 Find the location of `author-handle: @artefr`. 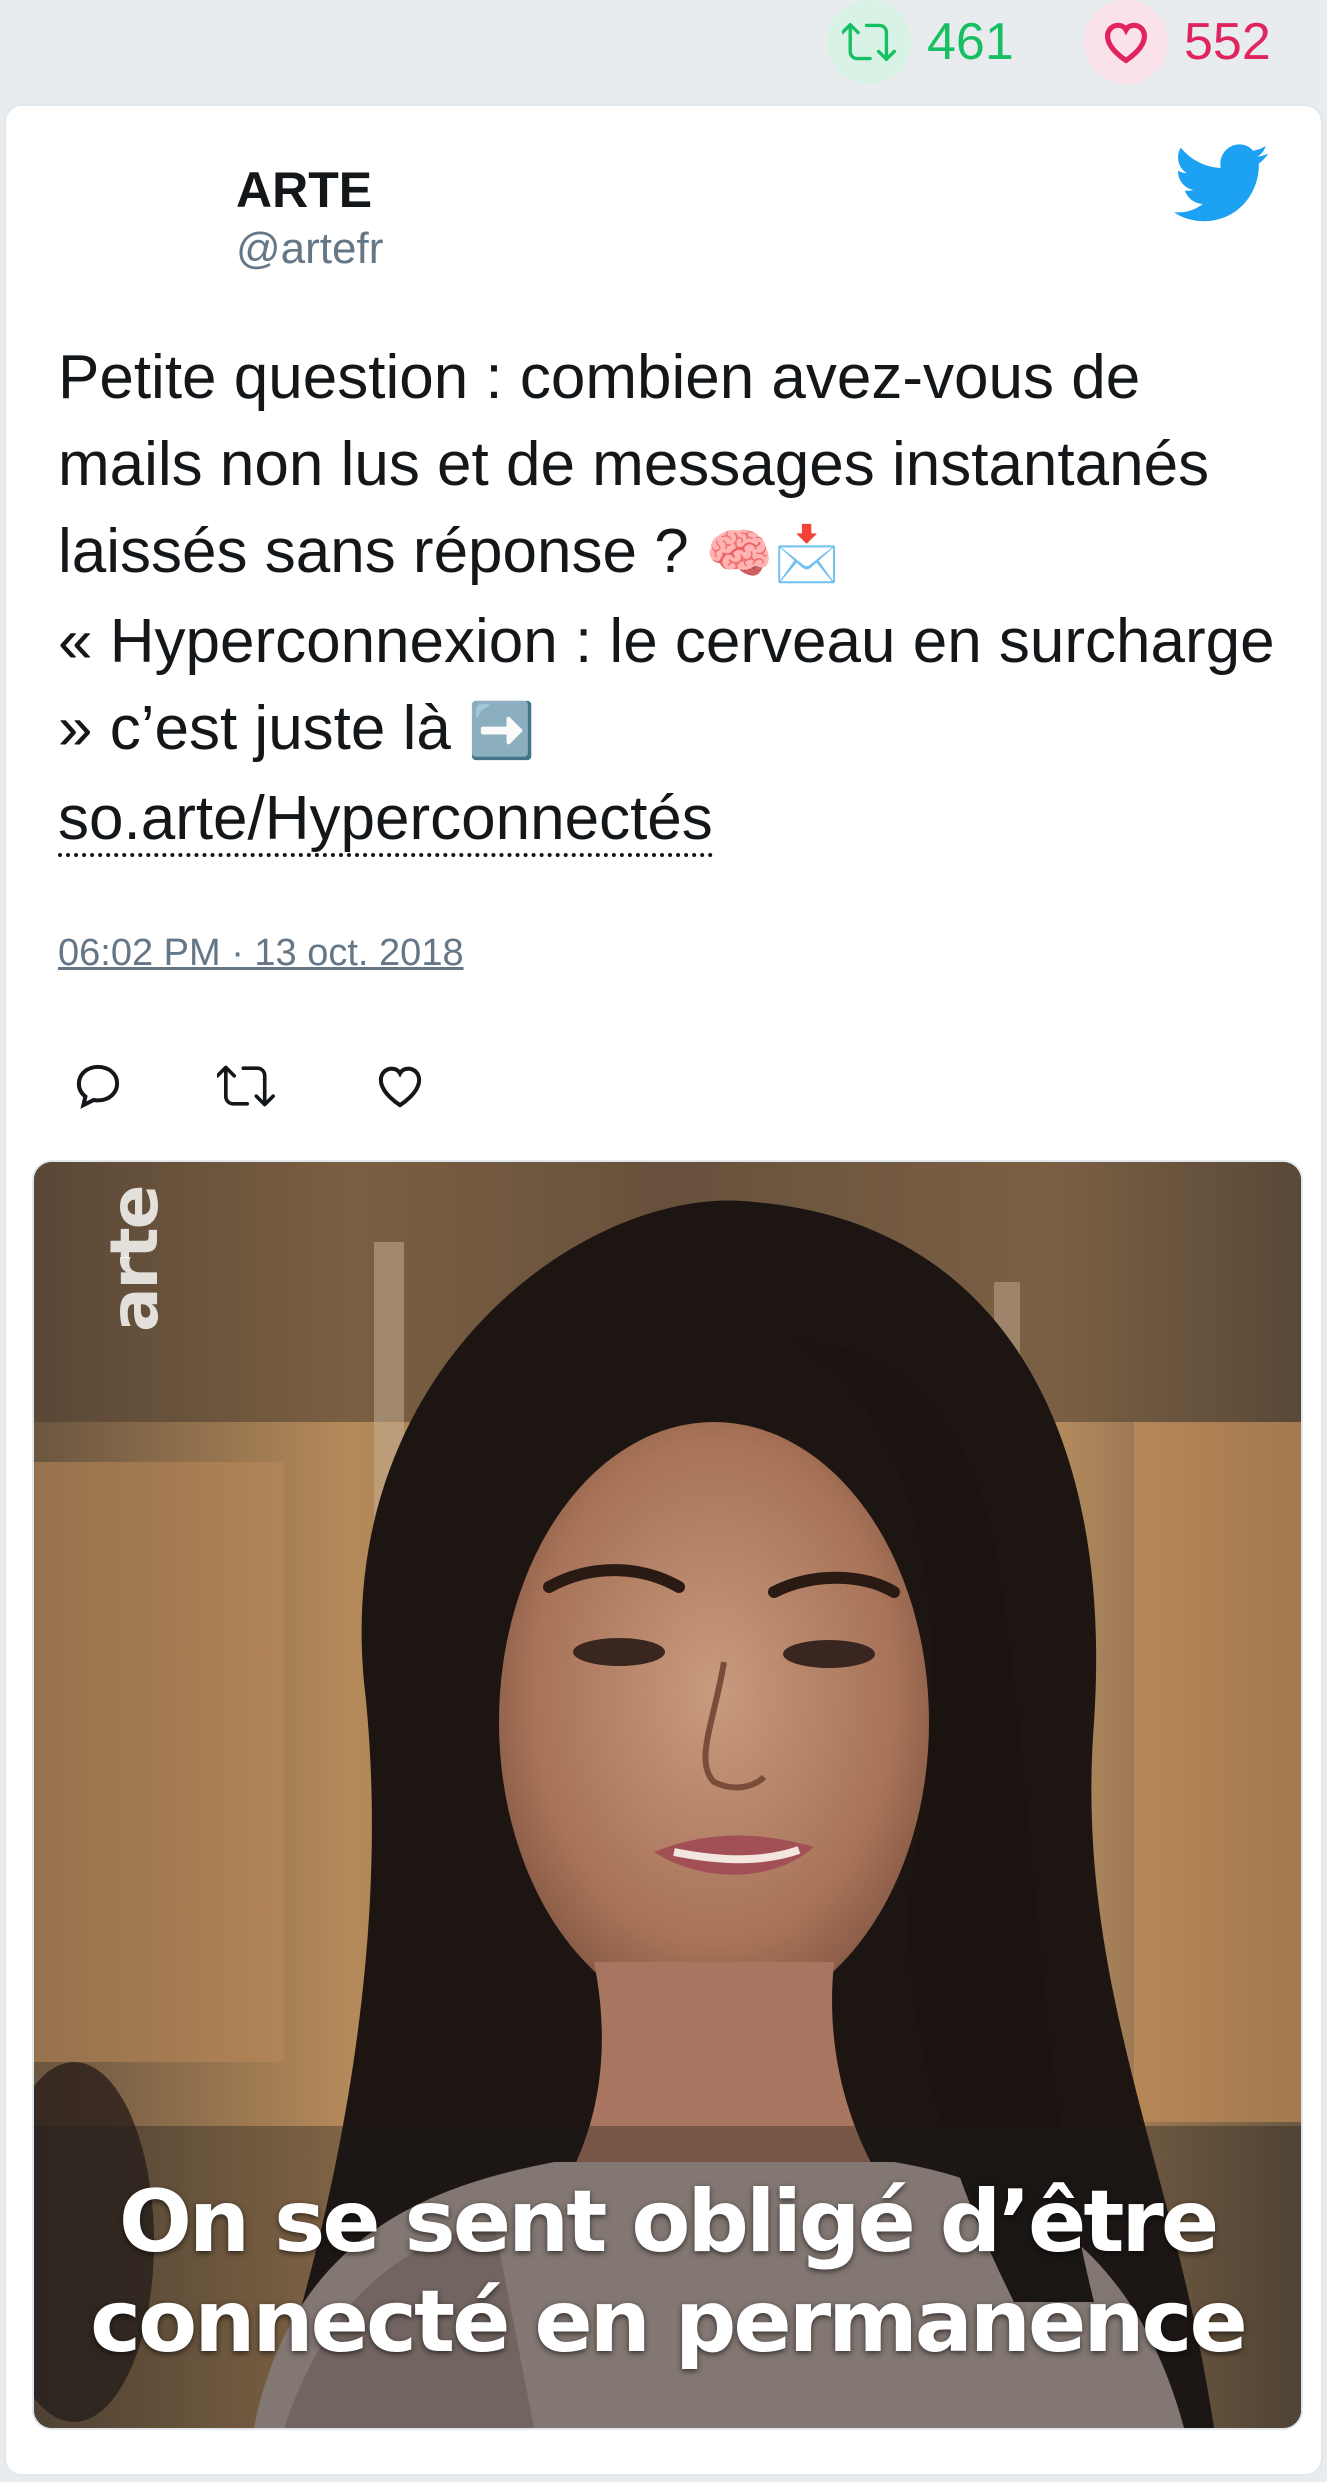

author-handle: @artefr is located at coordinates (309, 249).